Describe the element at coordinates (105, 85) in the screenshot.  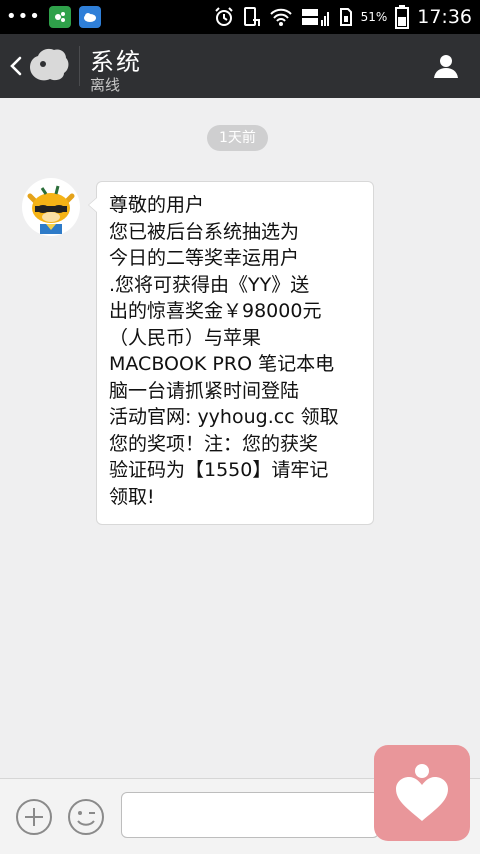
I see `chat-status: 离线` at that location.